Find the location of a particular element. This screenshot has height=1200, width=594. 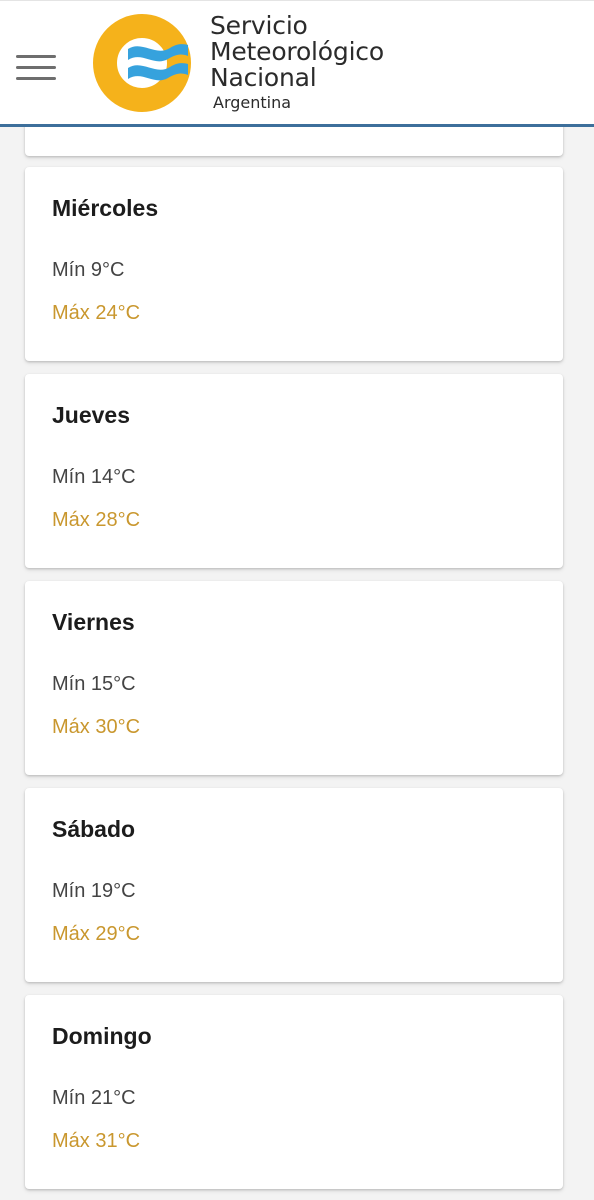

forecast-card: Miércoles Mín 9°C Máx 24°C is located at coordinates (294, 264).